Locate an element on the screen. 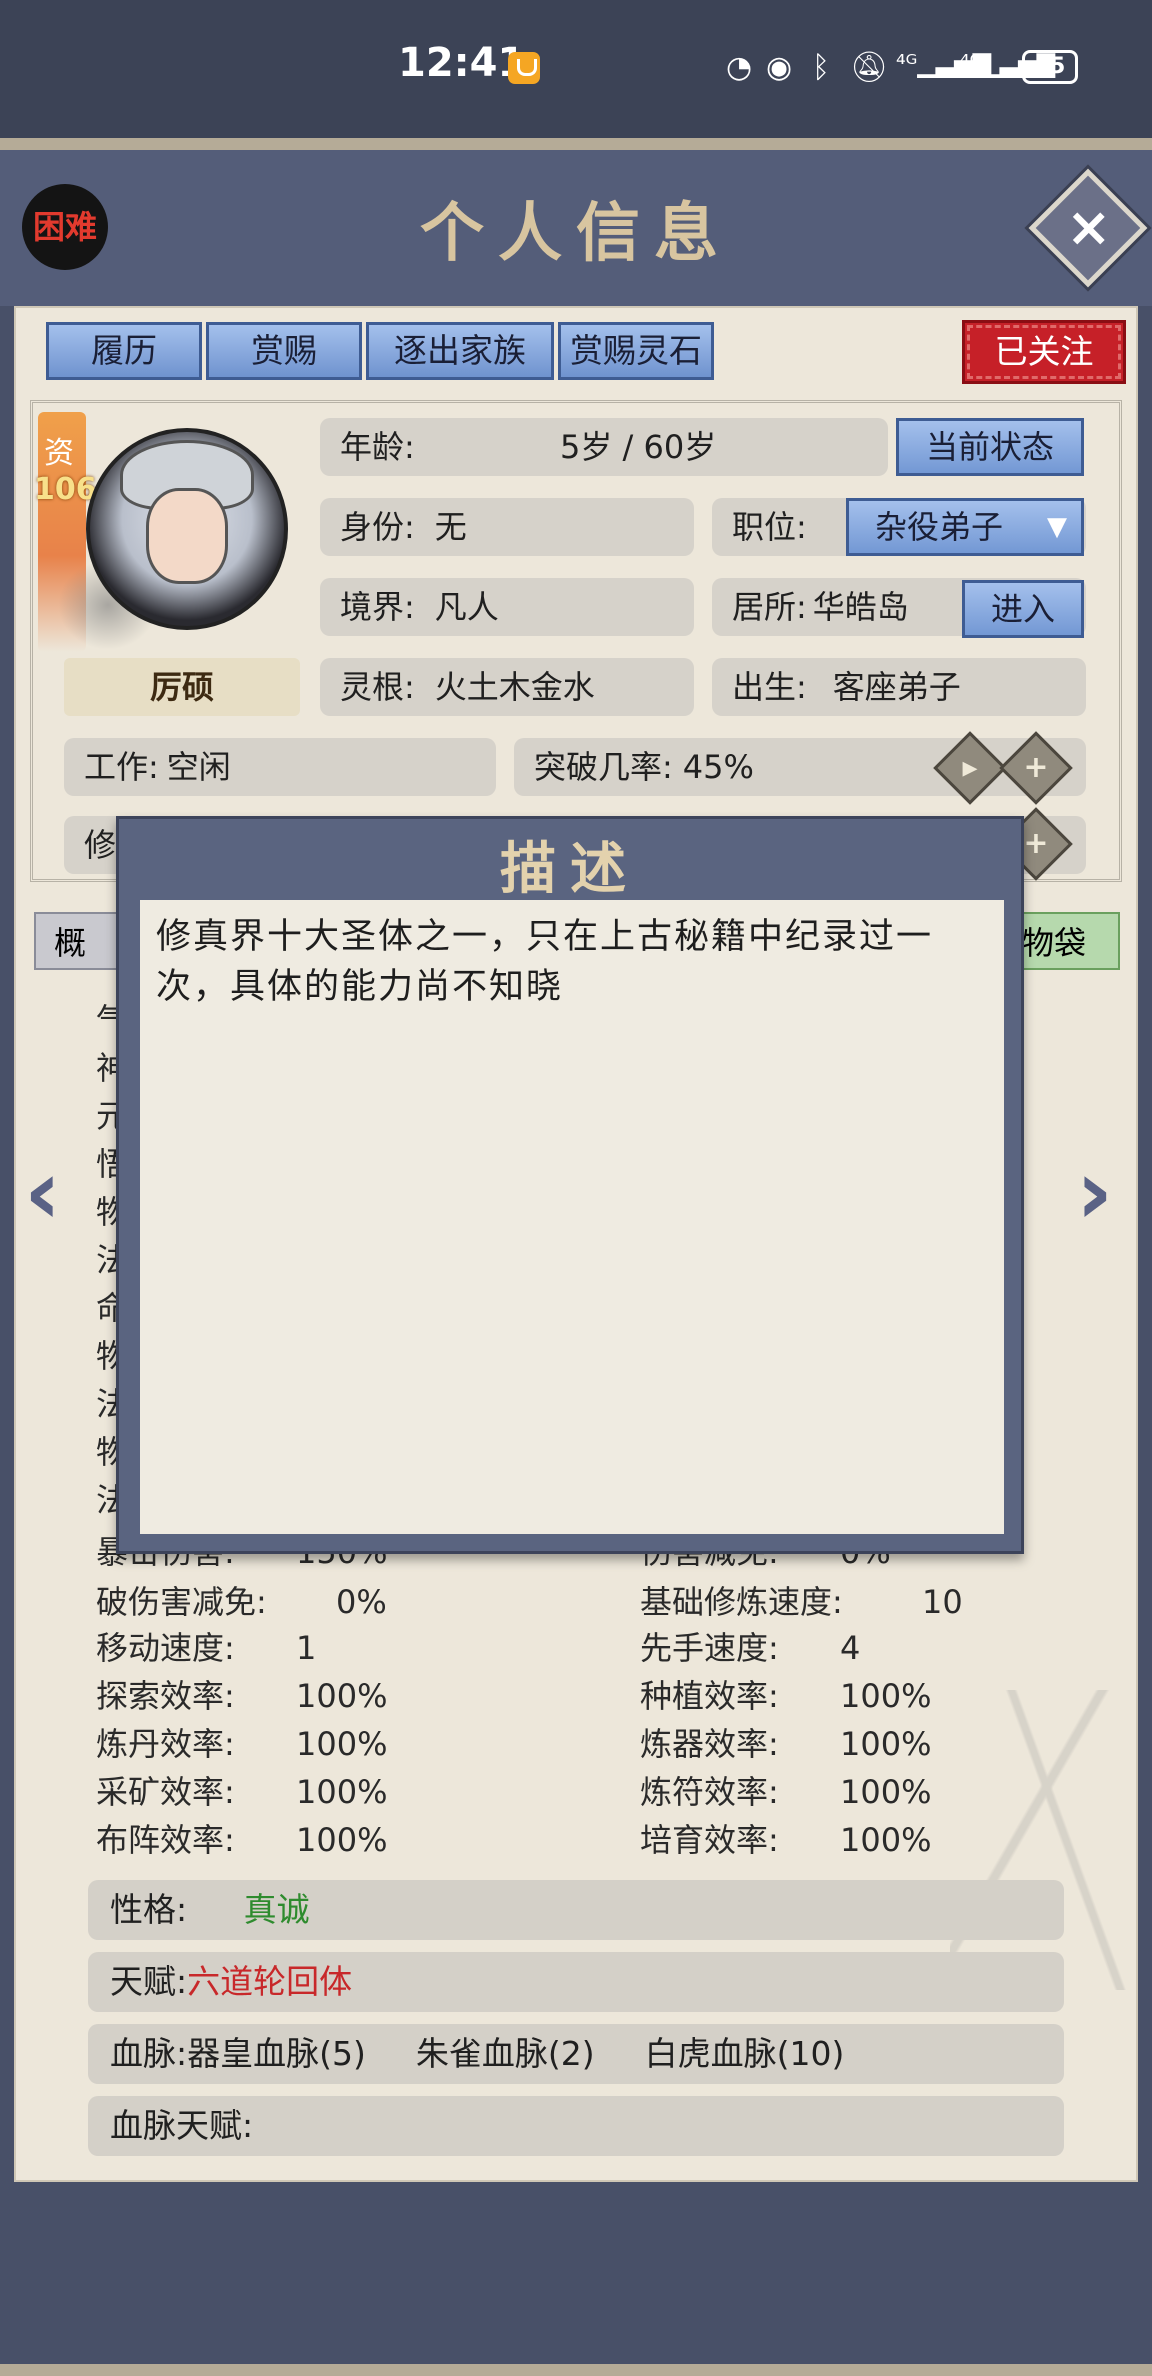 The height and width of the screenshot is (2376, 1152). stat-breeding-efficiency: 培育效率: 100% is located at coordinates (870, 1840).